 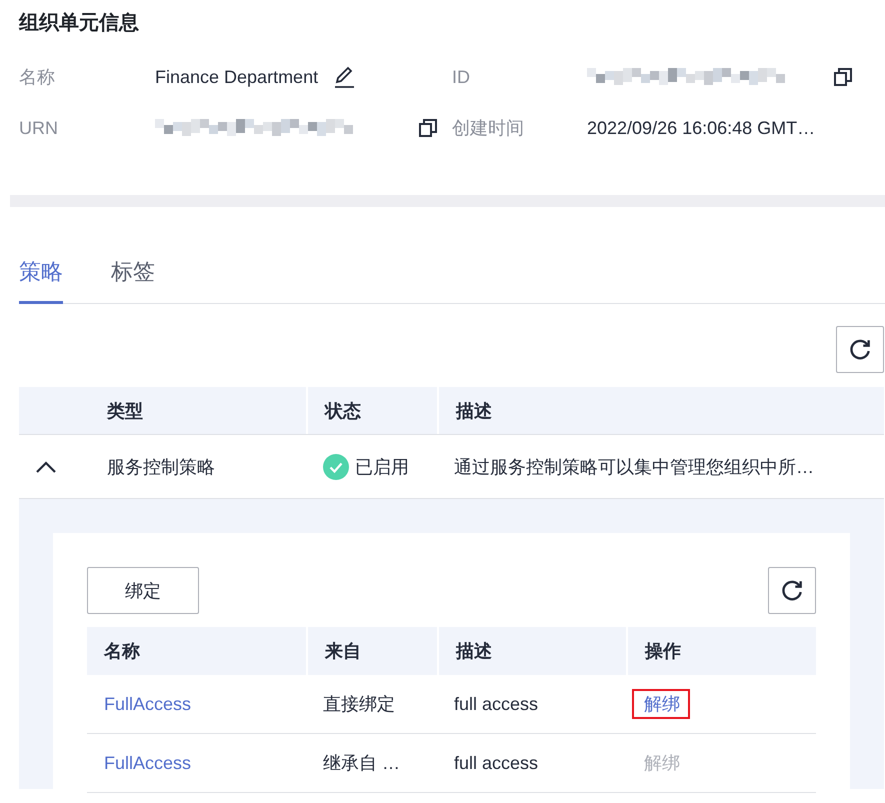 What do you see at coordinates (371, 651) in the screenshot?
I see `column-header: 来自` at bounding box center [371, 651].